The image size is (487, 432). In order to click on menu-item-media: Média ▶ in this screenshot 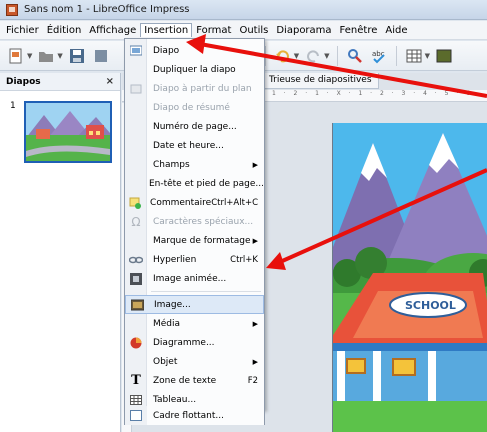, I will do `click(194, 323)`.